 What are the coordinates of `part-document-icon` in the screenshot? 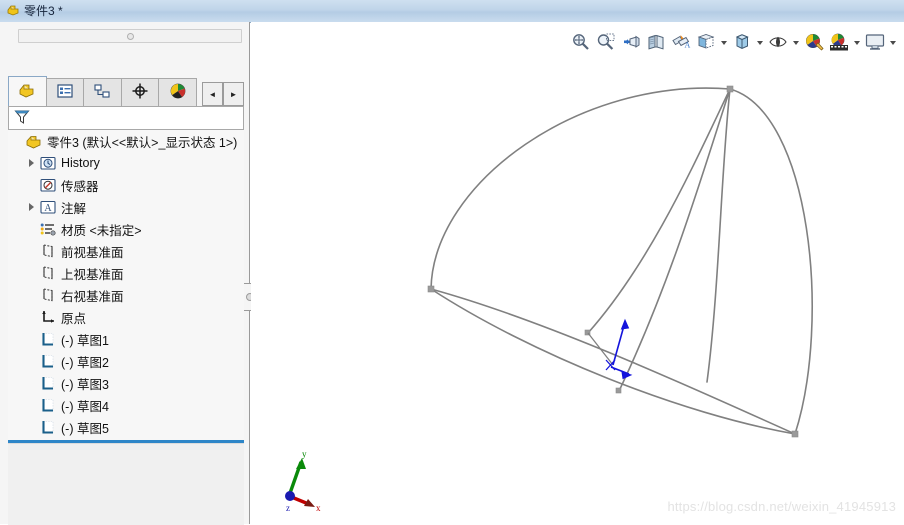 It's located at (13, 11).